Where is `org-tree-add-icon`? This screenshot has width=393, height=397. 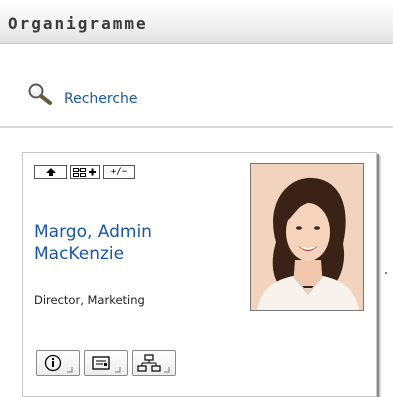
org-tree-add-icon is located at coordinates (85, 172).